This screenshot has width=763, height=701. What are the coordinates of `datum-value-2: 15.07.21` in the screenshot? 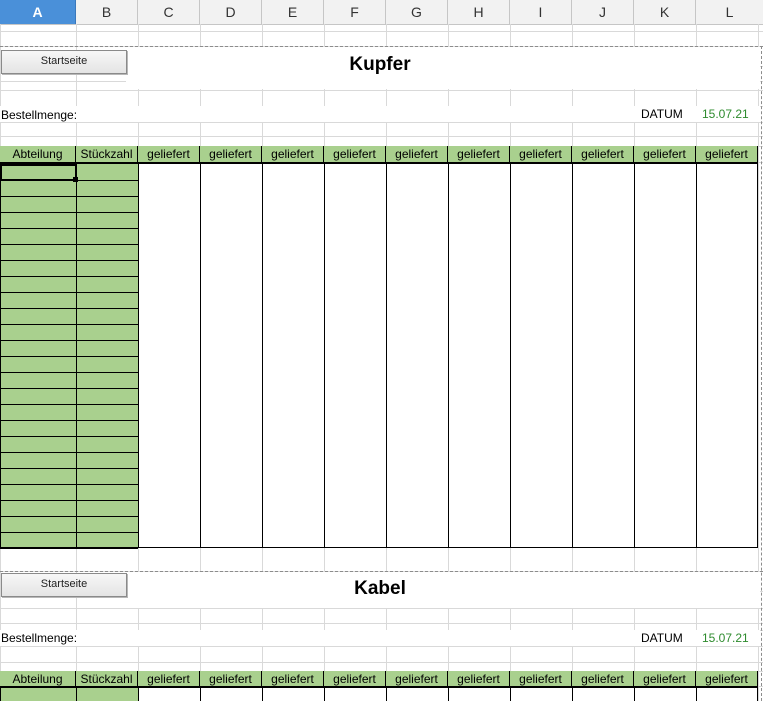 It's located at (725, 638).